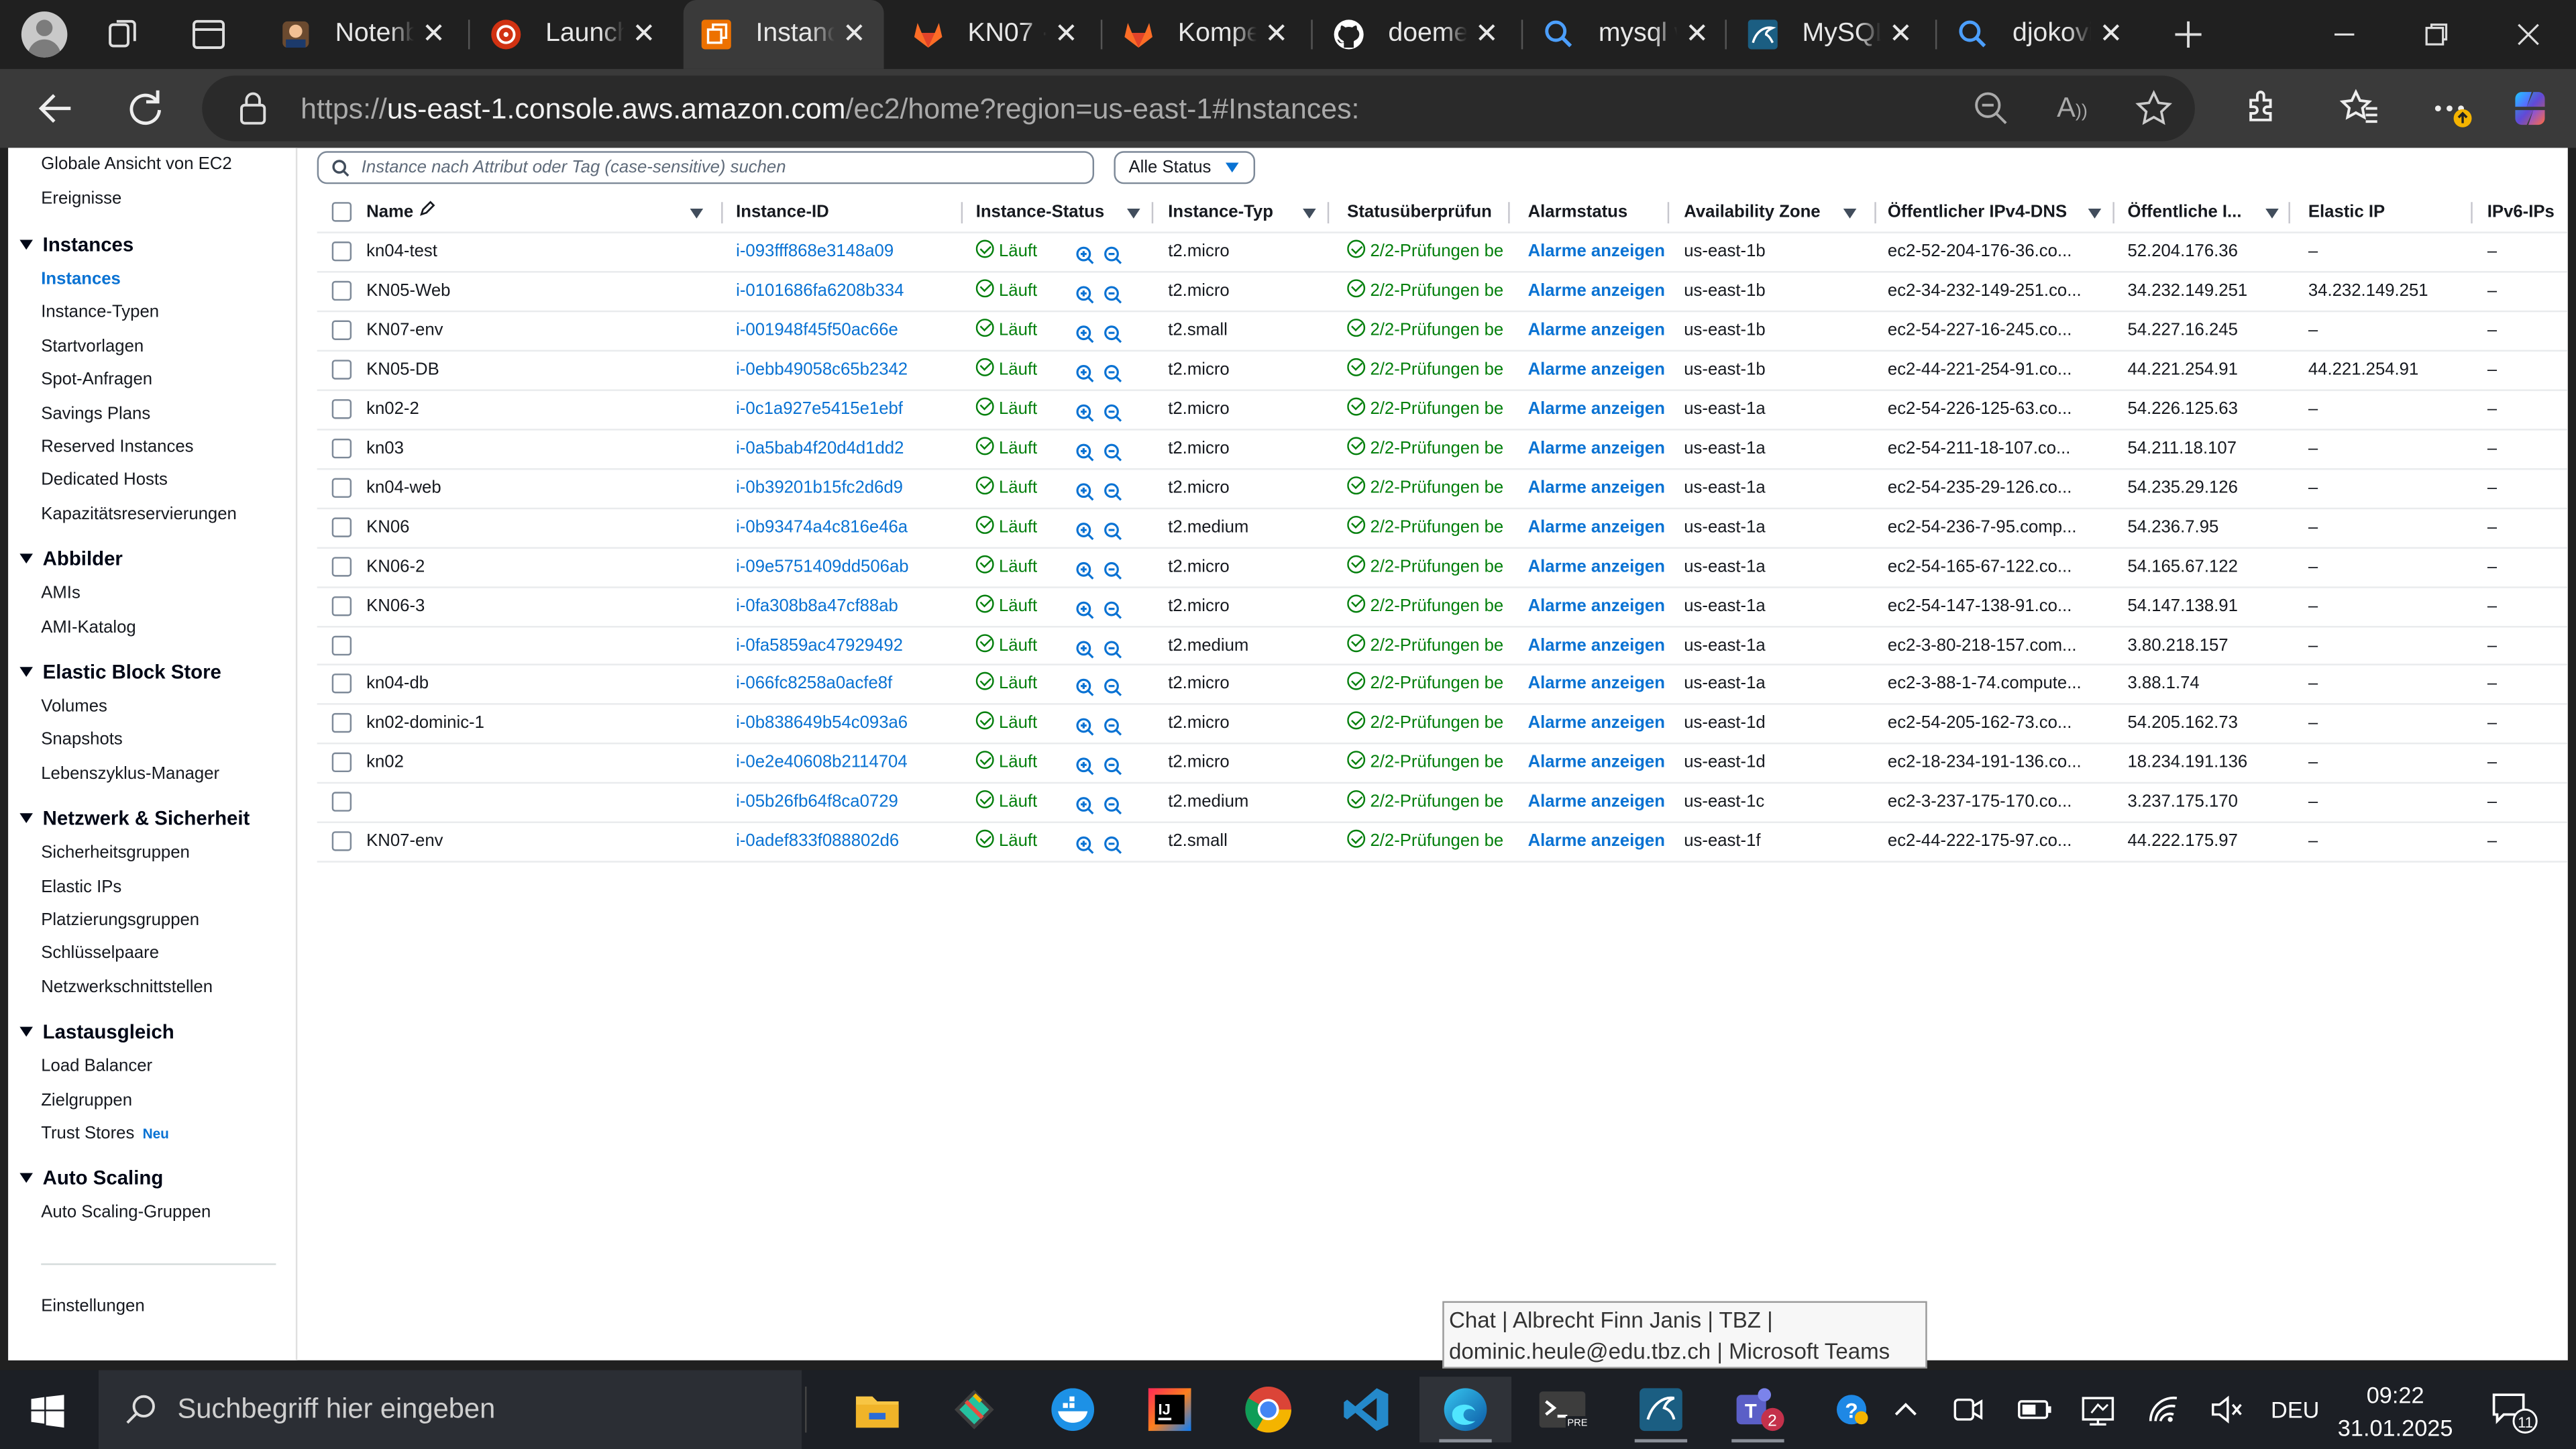 This screenshot has height=1449, width=2576. I want to click on instance-id-link: i-0b838649b54c093a6, so click(842, 725).